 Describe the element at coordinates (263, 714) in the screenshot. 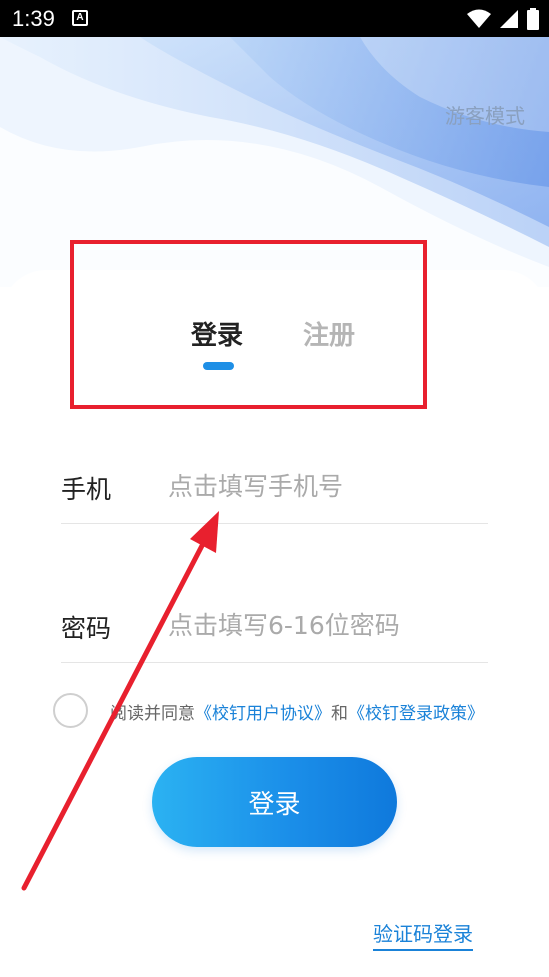

I see `user-agreement-link: 《校钉用户协议》` at that location.